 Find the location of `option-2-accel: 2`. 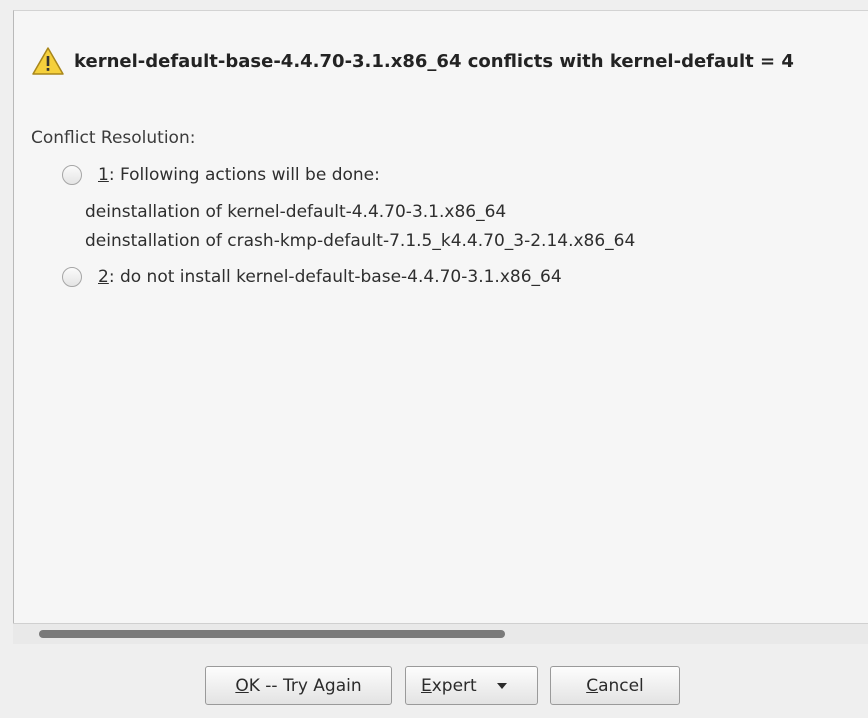

option-2-accel: 2 is located at coordinates (103, 277).